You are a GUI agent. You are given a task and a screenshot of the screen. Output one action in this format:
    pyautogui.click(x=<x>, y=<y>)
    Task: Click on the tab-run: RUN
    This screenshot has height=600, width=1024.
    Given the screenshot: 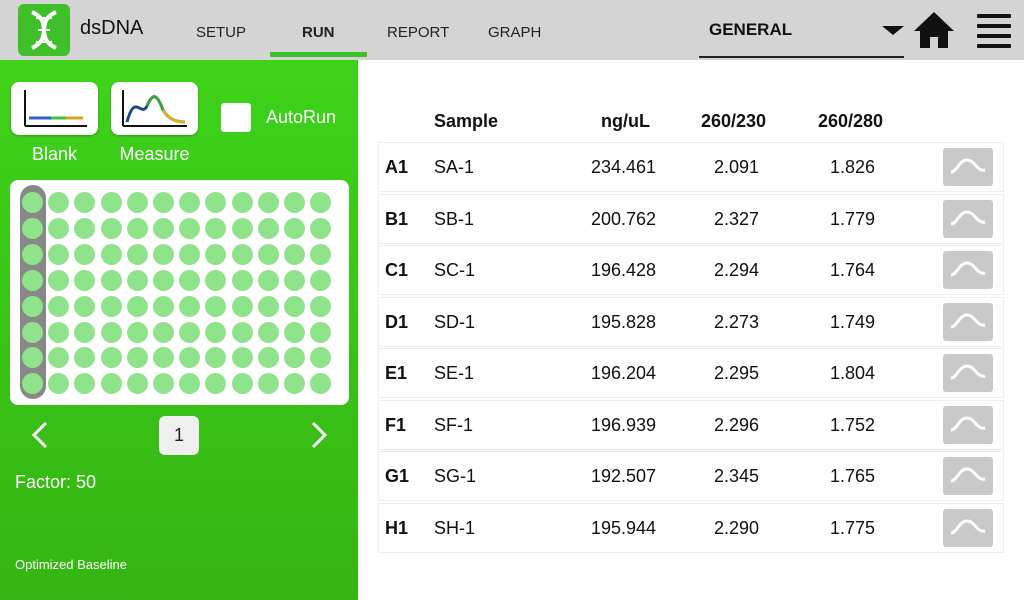 What is the action you would take?
    pyautogui.click(x=318, y=32)
    